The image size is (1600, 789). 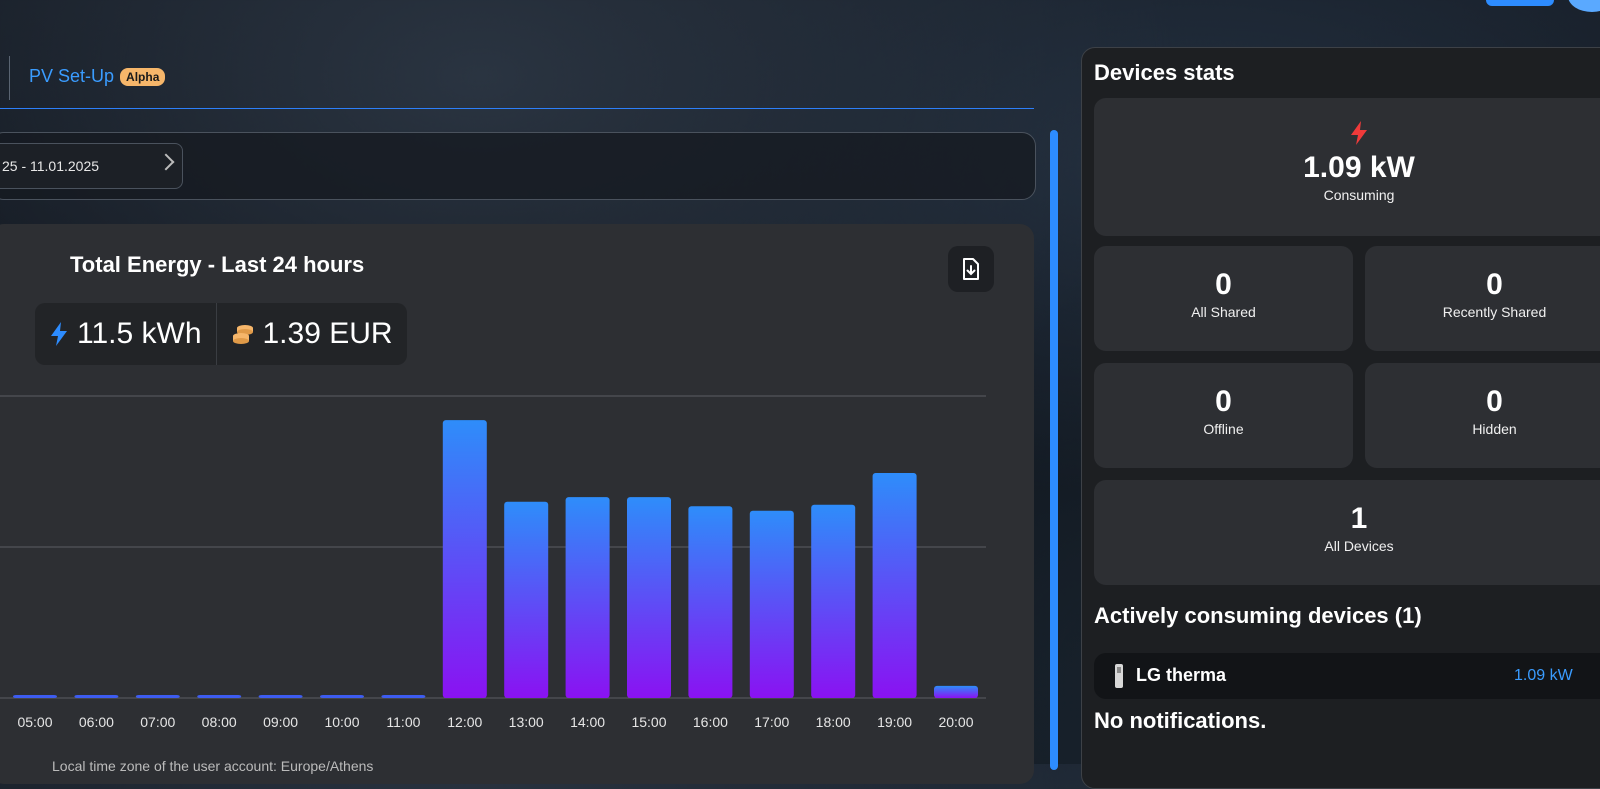 I want to click on notifications-title: No notifications., so click(x=1180, y=720).